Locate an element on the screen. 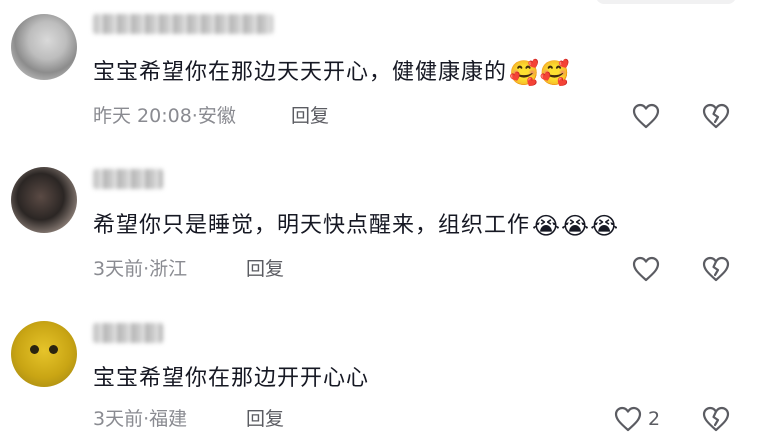  comment-body: 宝宝希望你在那边开开心心 is located at coordinates (231, 378).